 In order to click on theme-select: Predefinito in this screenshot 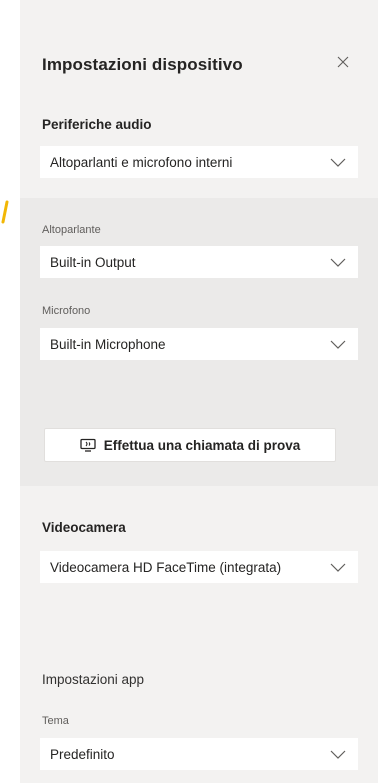, I will do `click(199, 754)`.